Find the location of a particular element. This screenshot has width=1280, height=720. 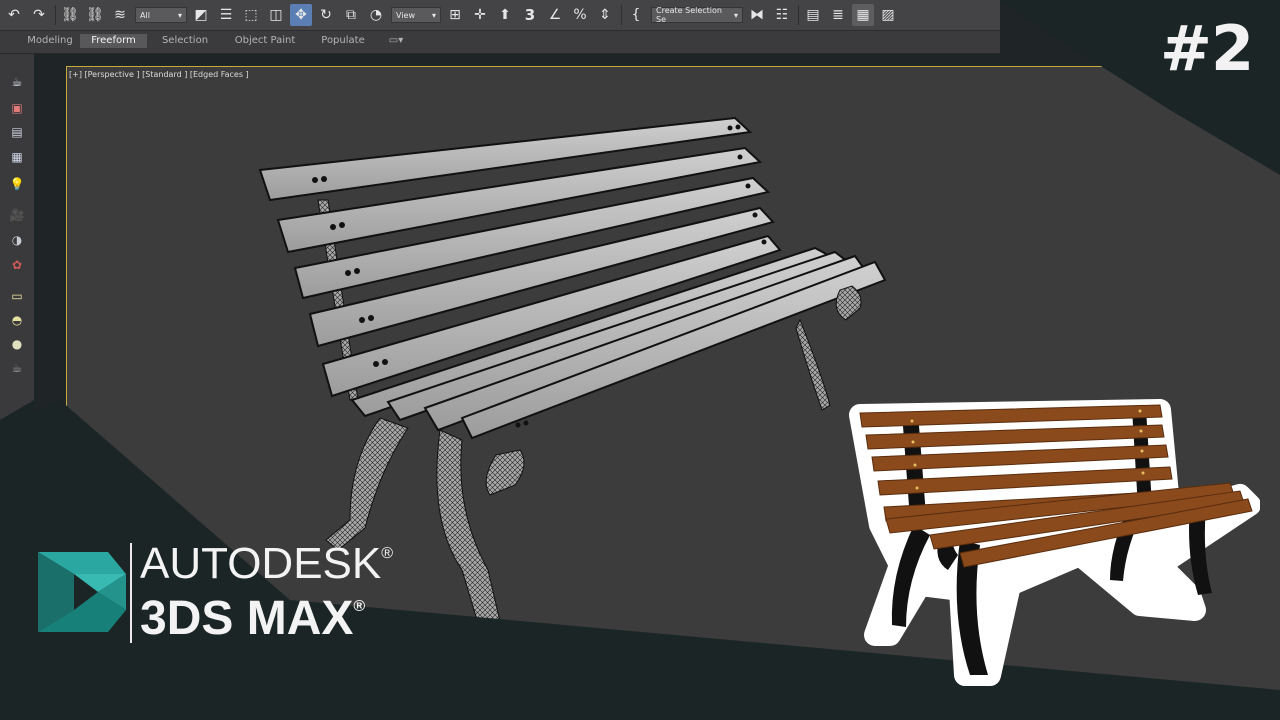

reference-bench-photo is located at coordinates (1054, 542).